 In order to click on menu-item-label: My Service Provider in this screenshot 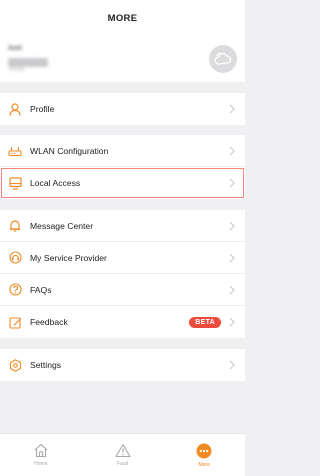, I will do `click(68, 257)`.